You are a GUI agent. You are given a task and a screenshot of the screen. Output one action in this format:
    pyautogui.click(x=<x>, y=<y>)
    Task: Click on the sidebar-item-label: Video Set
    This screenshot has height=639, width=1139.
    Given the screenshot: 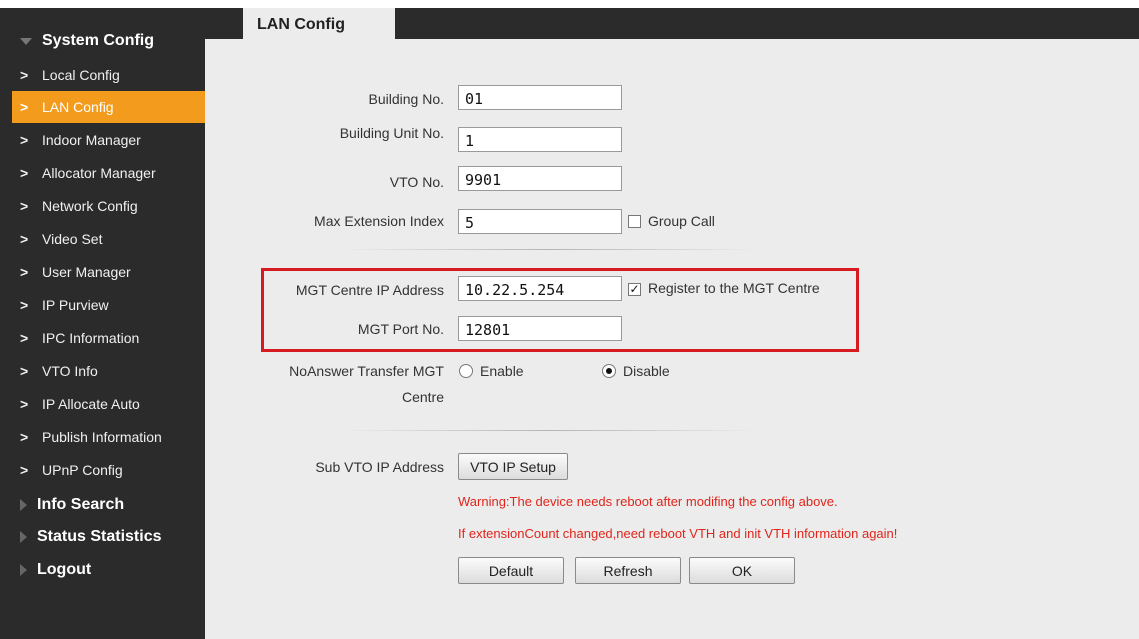 What is the action you would take?
    pyautogui.click(x=72, y=239)
    